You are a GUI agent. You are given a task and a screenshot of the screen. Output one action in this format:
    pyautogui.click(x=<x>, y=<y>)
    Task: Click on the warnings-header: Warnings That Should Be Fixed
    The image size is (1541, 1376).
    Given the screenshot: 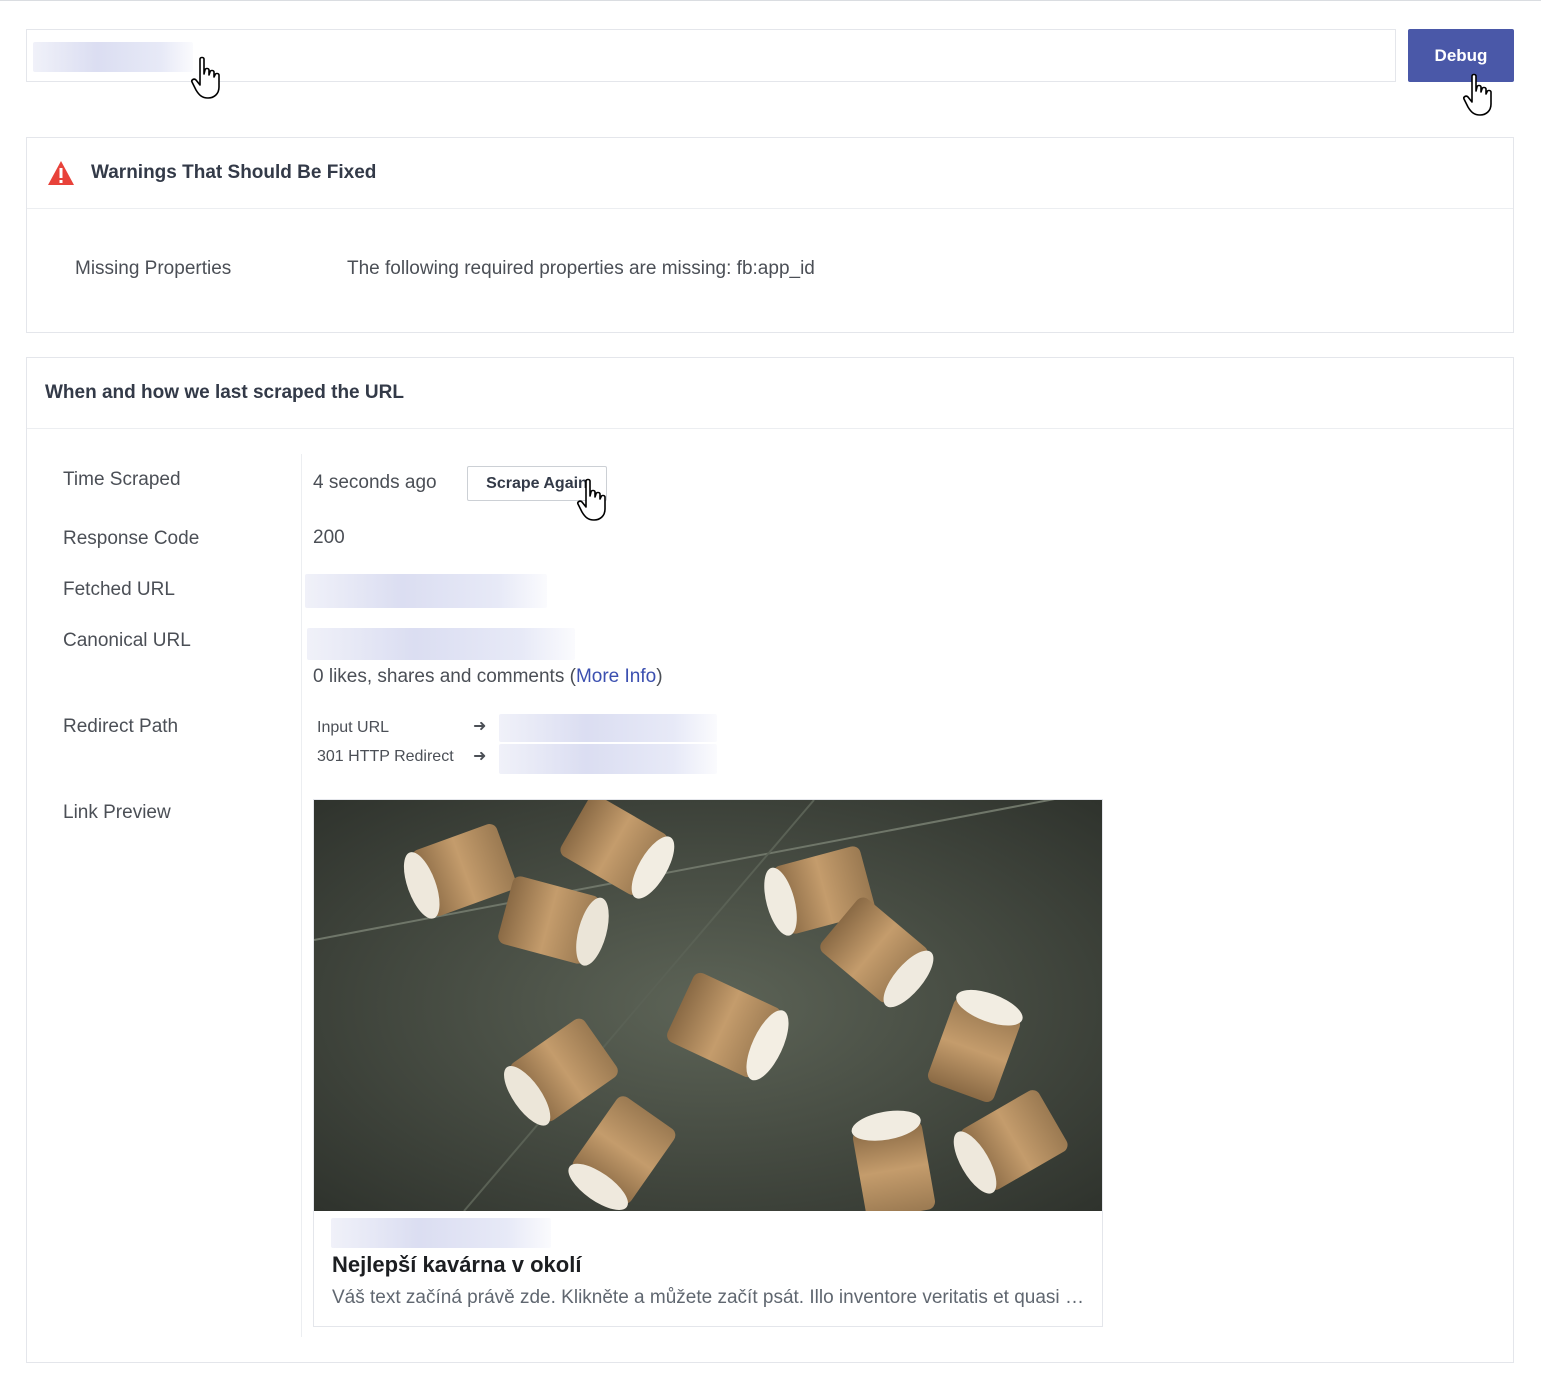 What is the action you would take?
    pyautogui.click(x=770, y=173)
    